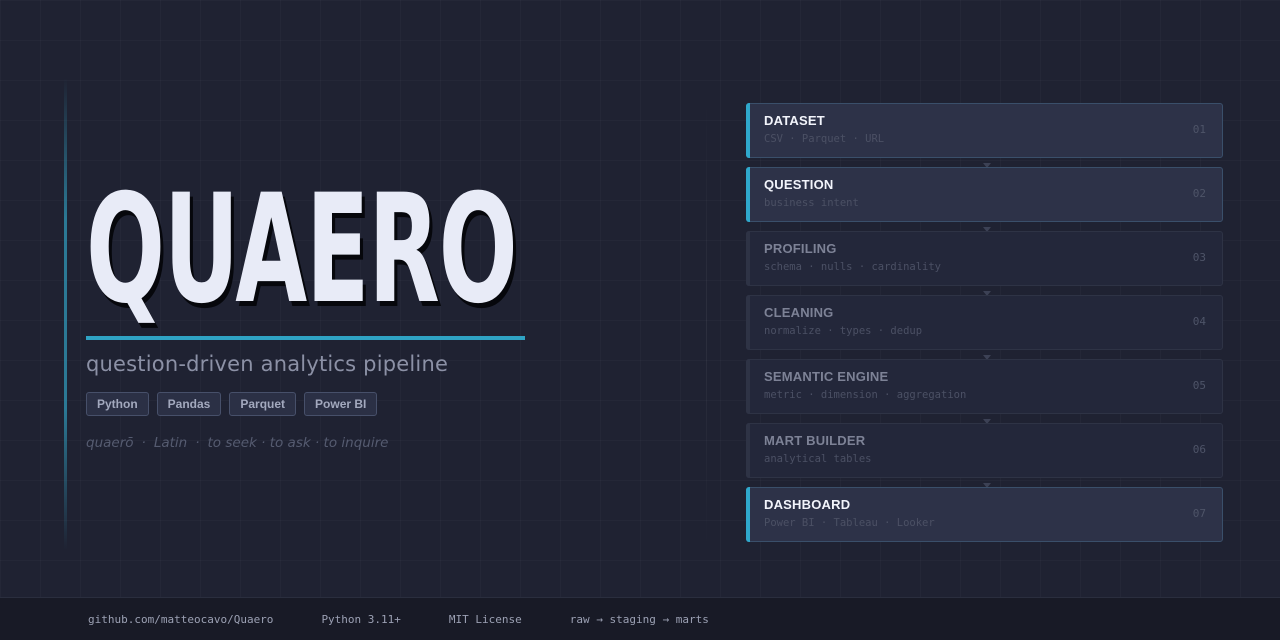 The height and width of the screenshot is (640, 1280). Describe the element at coordinates (800, 248) in the screenshot. I see `step-name: PROFILING` at that location.